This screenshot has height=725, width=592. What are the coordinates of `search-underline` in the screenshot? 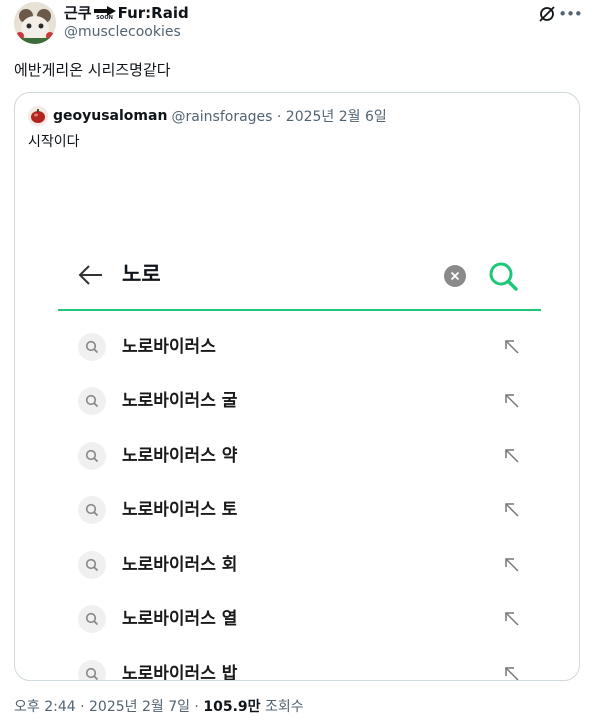 It's located at (299, 310).